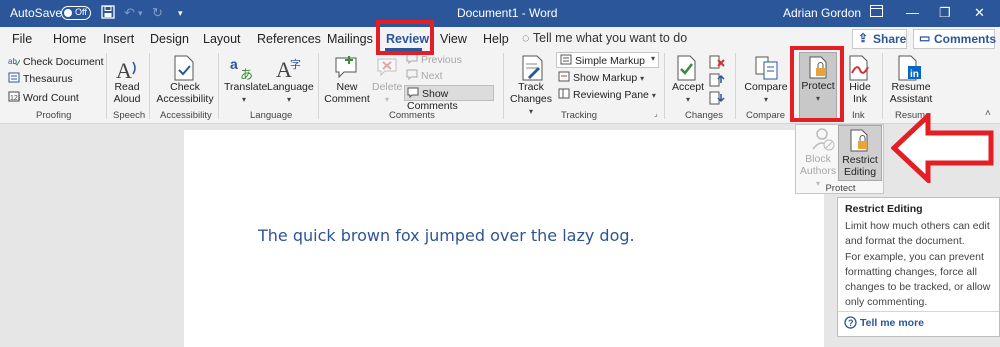 The width and height of the screenshot is (1000, 347). What do you see at coordinates (127, 87) in the screenshot?
I see `read-aloud-label-1: Read` at bounding box center [127, 87].